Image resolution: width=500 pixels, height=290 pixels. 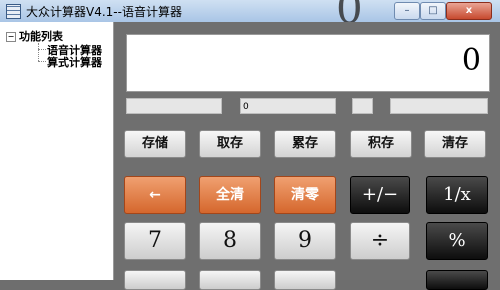 I want to click on display-screen: 0, so click(x=308, y=63).